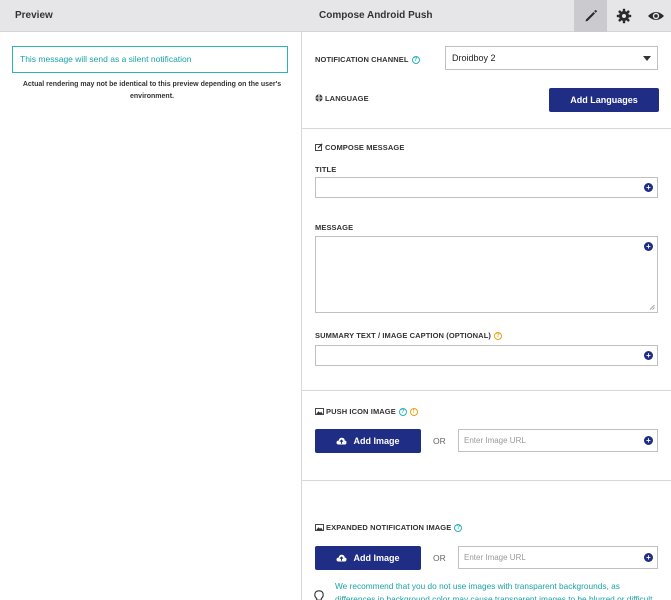 This screenshot has width=671, height=600. I want to click on expanded-image-url-input: Enter Image URL +, so click(558, 557).